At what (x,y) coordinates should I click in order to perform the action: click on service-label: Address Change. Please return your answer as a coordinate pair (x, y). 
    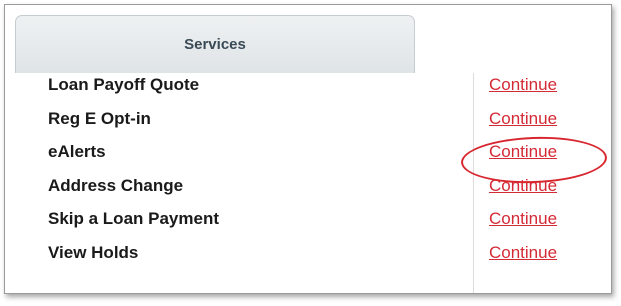
    Looking at the image, I should click on (116, 185).